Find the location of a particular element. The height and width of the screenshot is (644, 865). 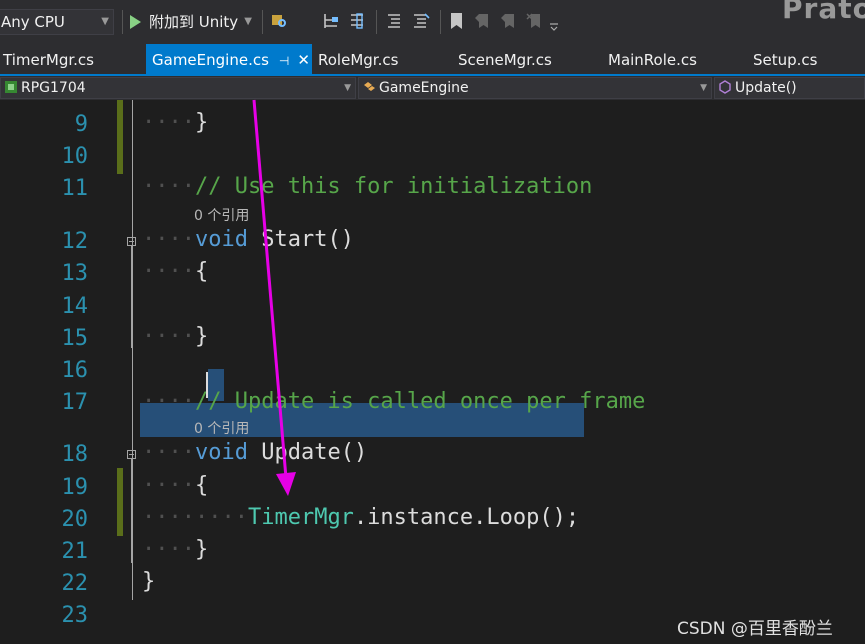

indent-dots: ········ is located at coordinates (195, 517).